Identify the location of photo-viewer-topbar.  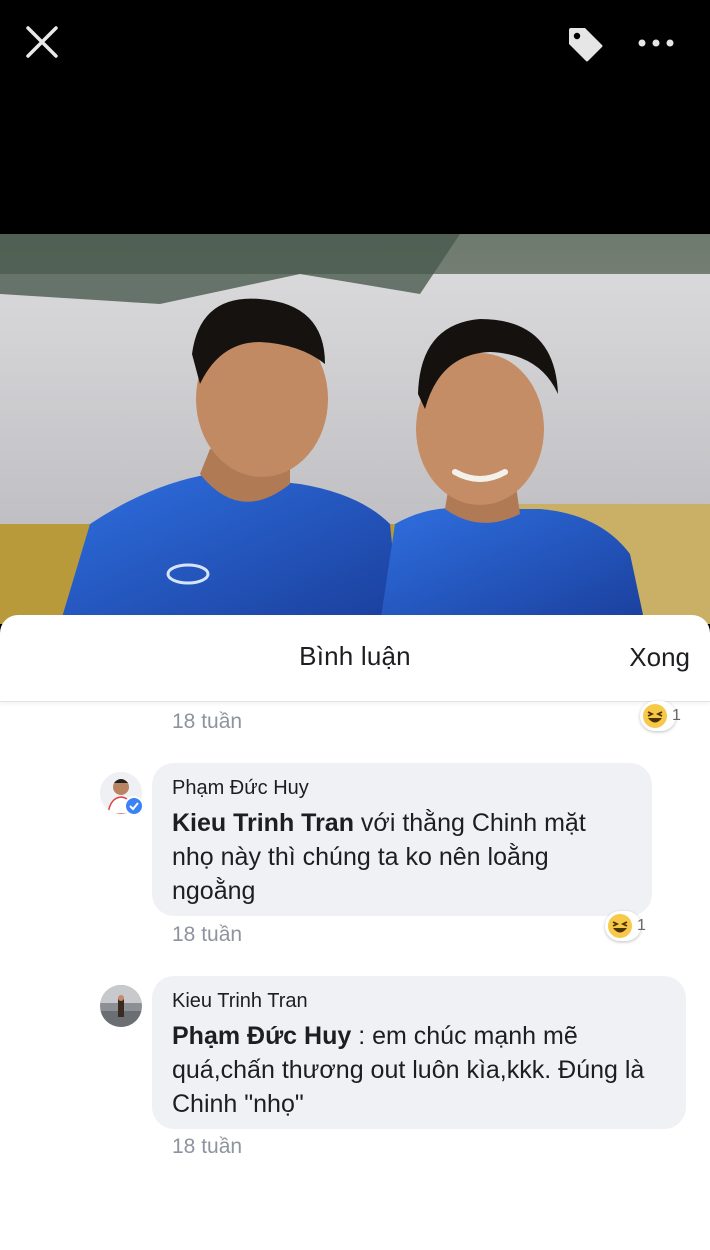
(355, 45).